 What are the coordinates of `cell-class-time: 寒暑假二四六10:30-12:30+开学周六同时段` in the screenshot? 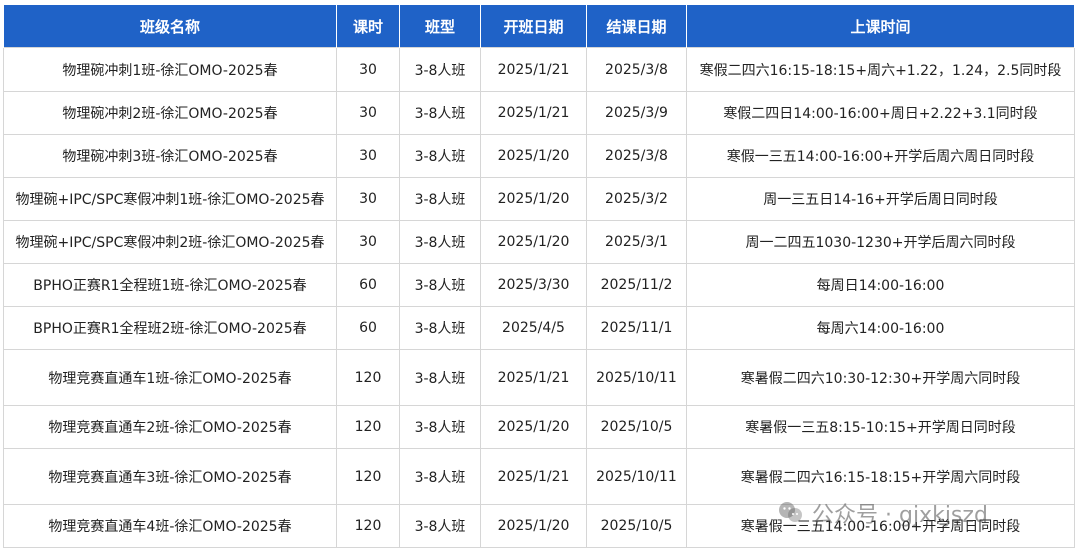 It's located at (880, 377).